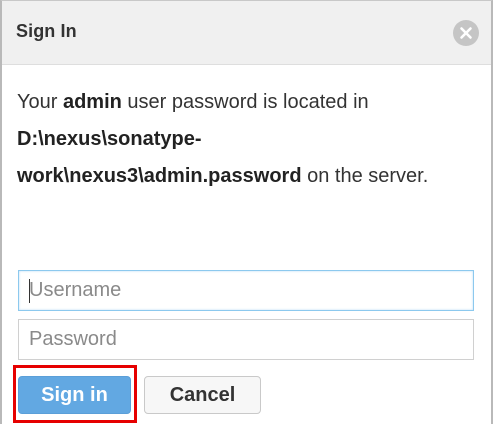 Image resolution: width=493 pixels, height=424 pixels. I want to click on message-text-3: on the server., so click(365, 176).